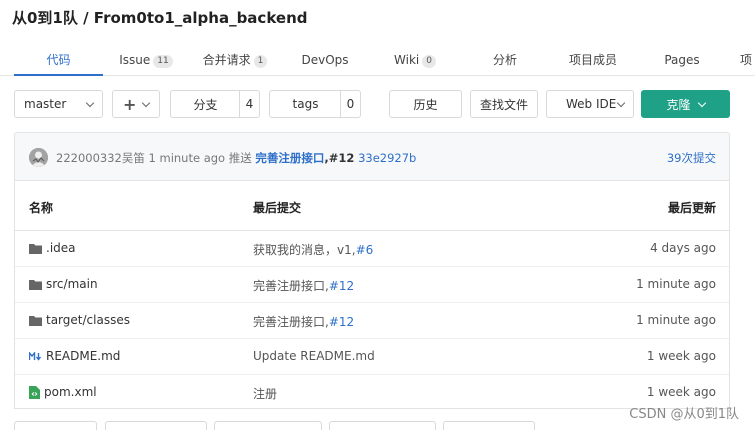 This screenshot has height=430, width=755. I want to click on file-commit-message: Update README.md, so click(314, 356).